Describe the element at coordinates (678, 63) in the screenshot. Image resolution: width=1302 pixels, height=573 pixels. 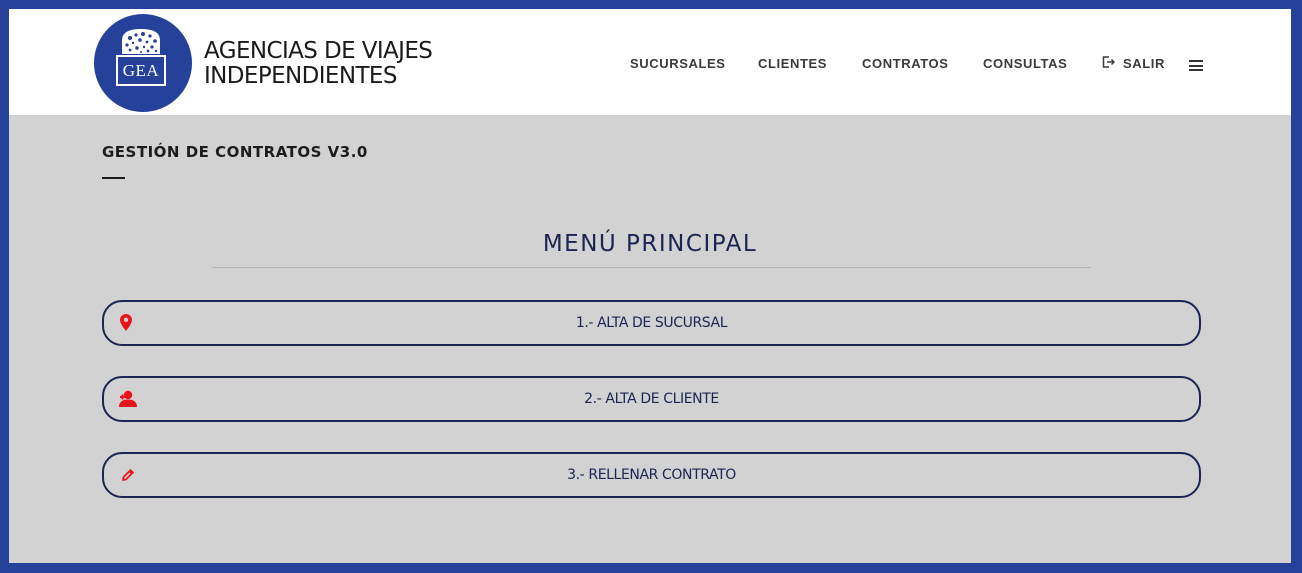
I see `nav-sucursales: SUCURSALES` at that location.